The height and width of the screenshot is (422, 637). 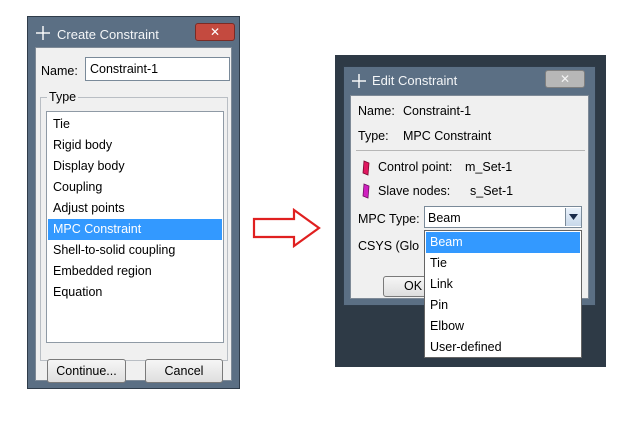 What do you see at coordinates (157, 69) in the screenshot?
I see `name-input: Constraint-1` at bounding box center [157, 69].